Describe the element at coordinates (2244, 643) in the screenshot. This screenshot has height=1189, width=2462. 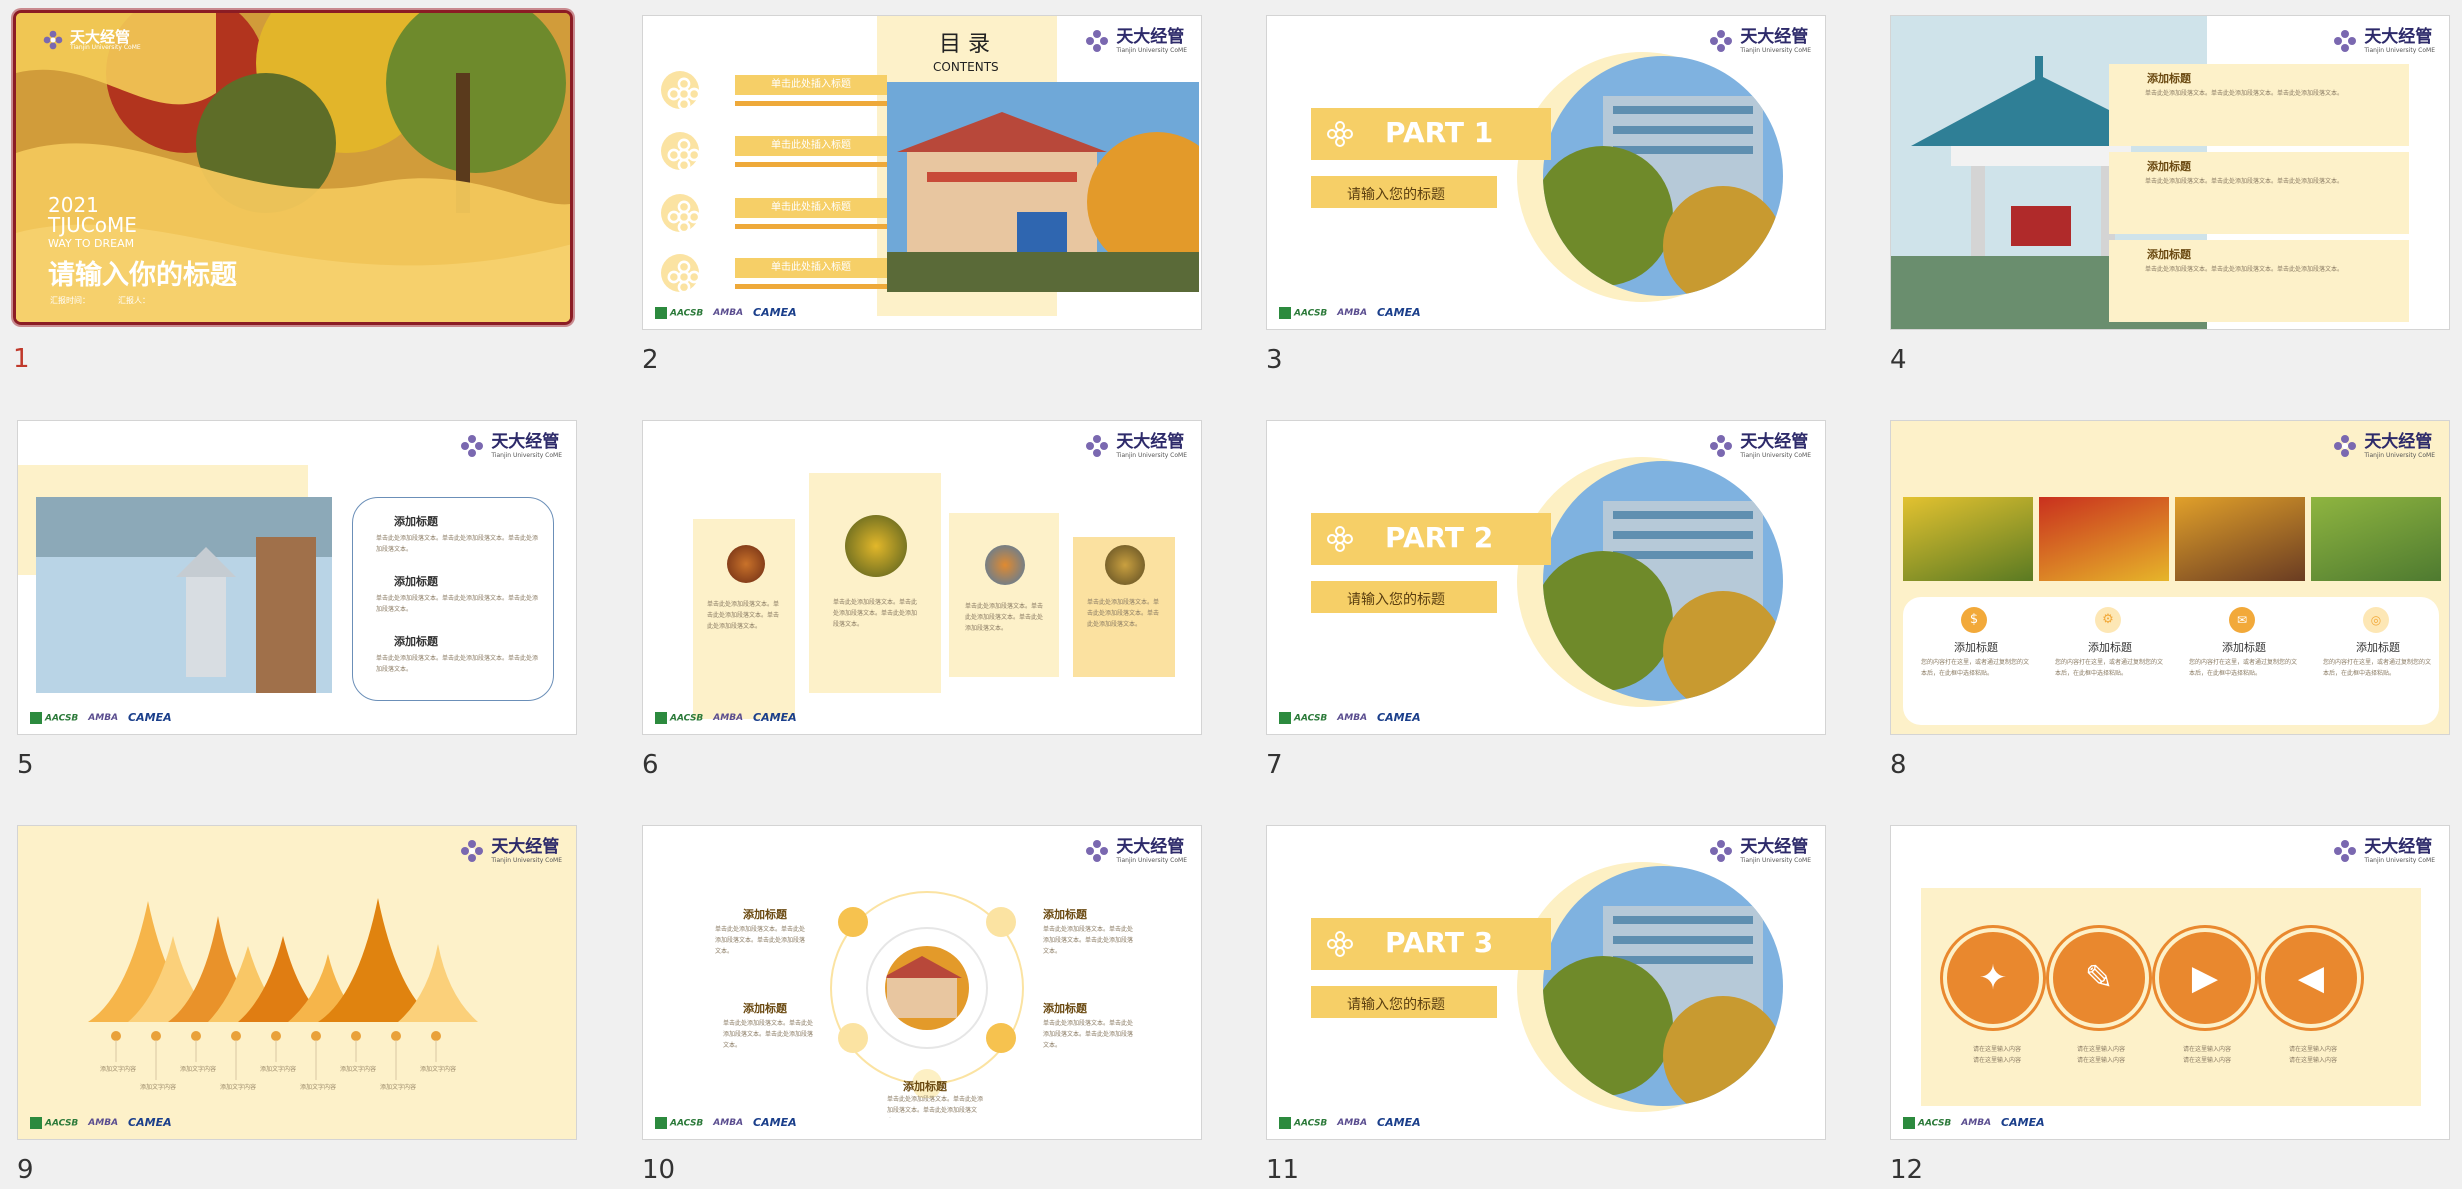
I see `feature-item: ✉ 添加标题 您的内容打在这里，或者通过复制您的文本后，在此框中选择粘贴。` at that location.